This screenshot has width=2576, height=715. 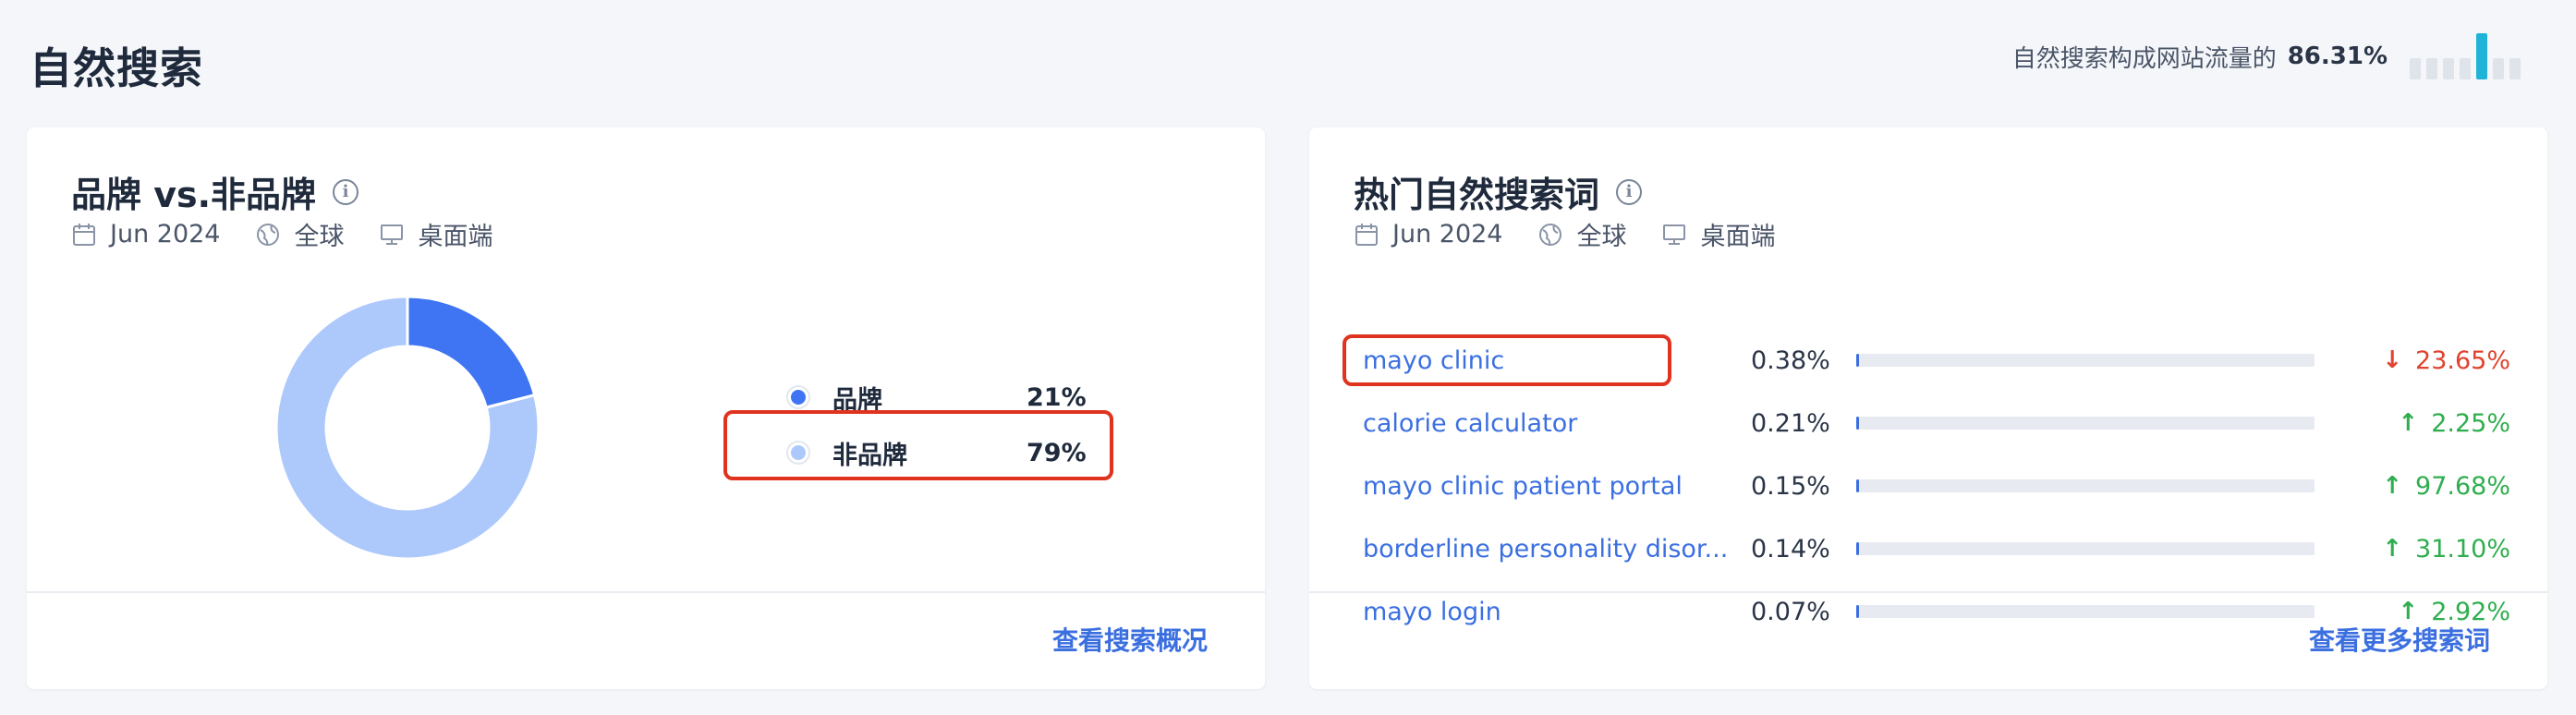 I want to click on organic-share-label: 自然搜索构成网站流量的, so click(x=2144, y=58).